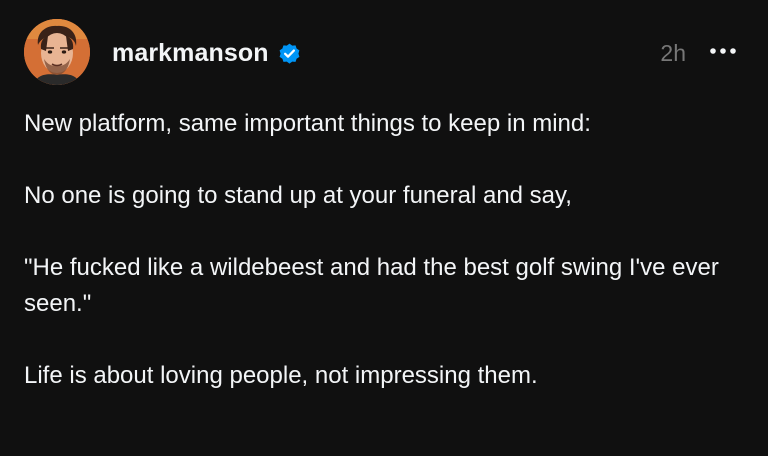 The width and height of the screenshot is (768, 456). I want to click on author-avatar, so click(57, 52).